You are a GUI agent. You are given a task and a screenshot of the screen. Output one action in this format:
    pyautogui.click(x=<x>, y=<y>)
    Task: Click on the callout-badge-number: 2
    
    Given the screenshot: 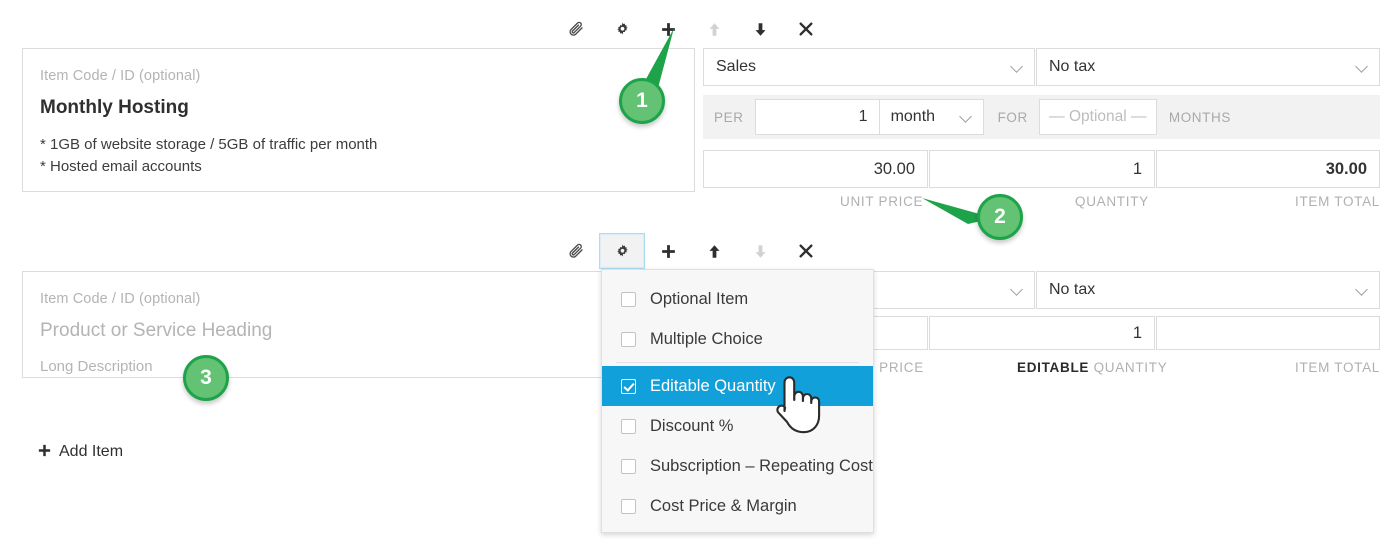 What is the action you would take?
    pyautogui.click(x=1000, y=216)
    